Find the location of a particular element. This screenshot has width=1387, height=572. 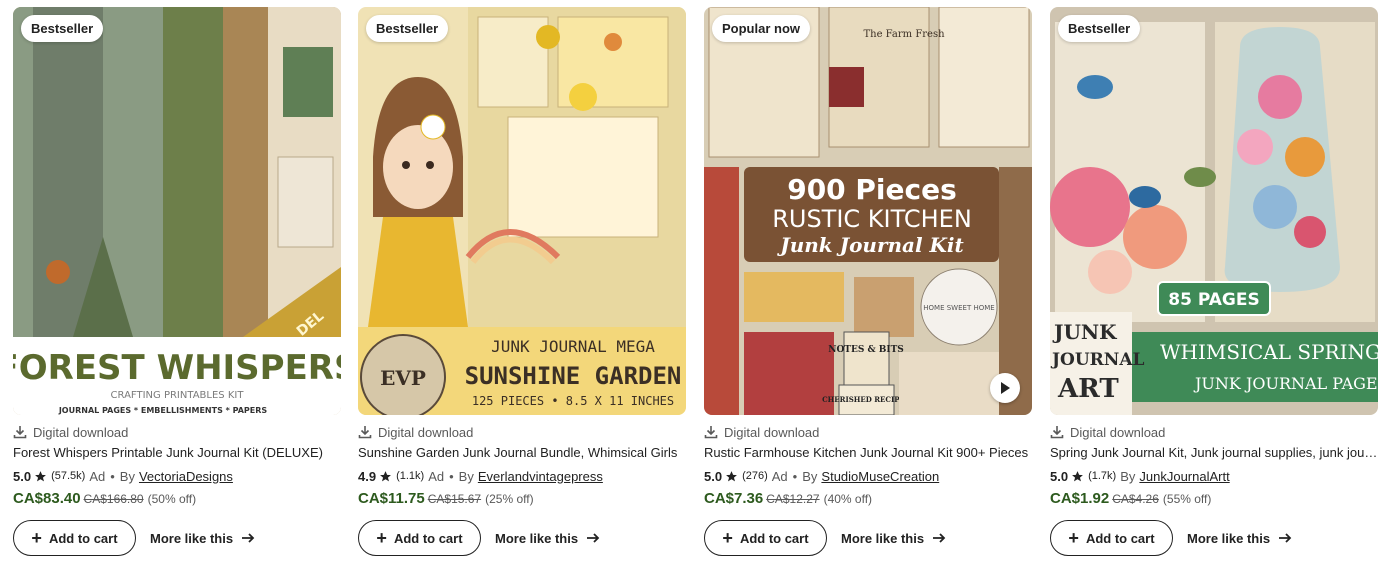

rating-row: 4.9 (1.1k) Ad • By Everlandvintagepress is located at coordinates (522, 476).